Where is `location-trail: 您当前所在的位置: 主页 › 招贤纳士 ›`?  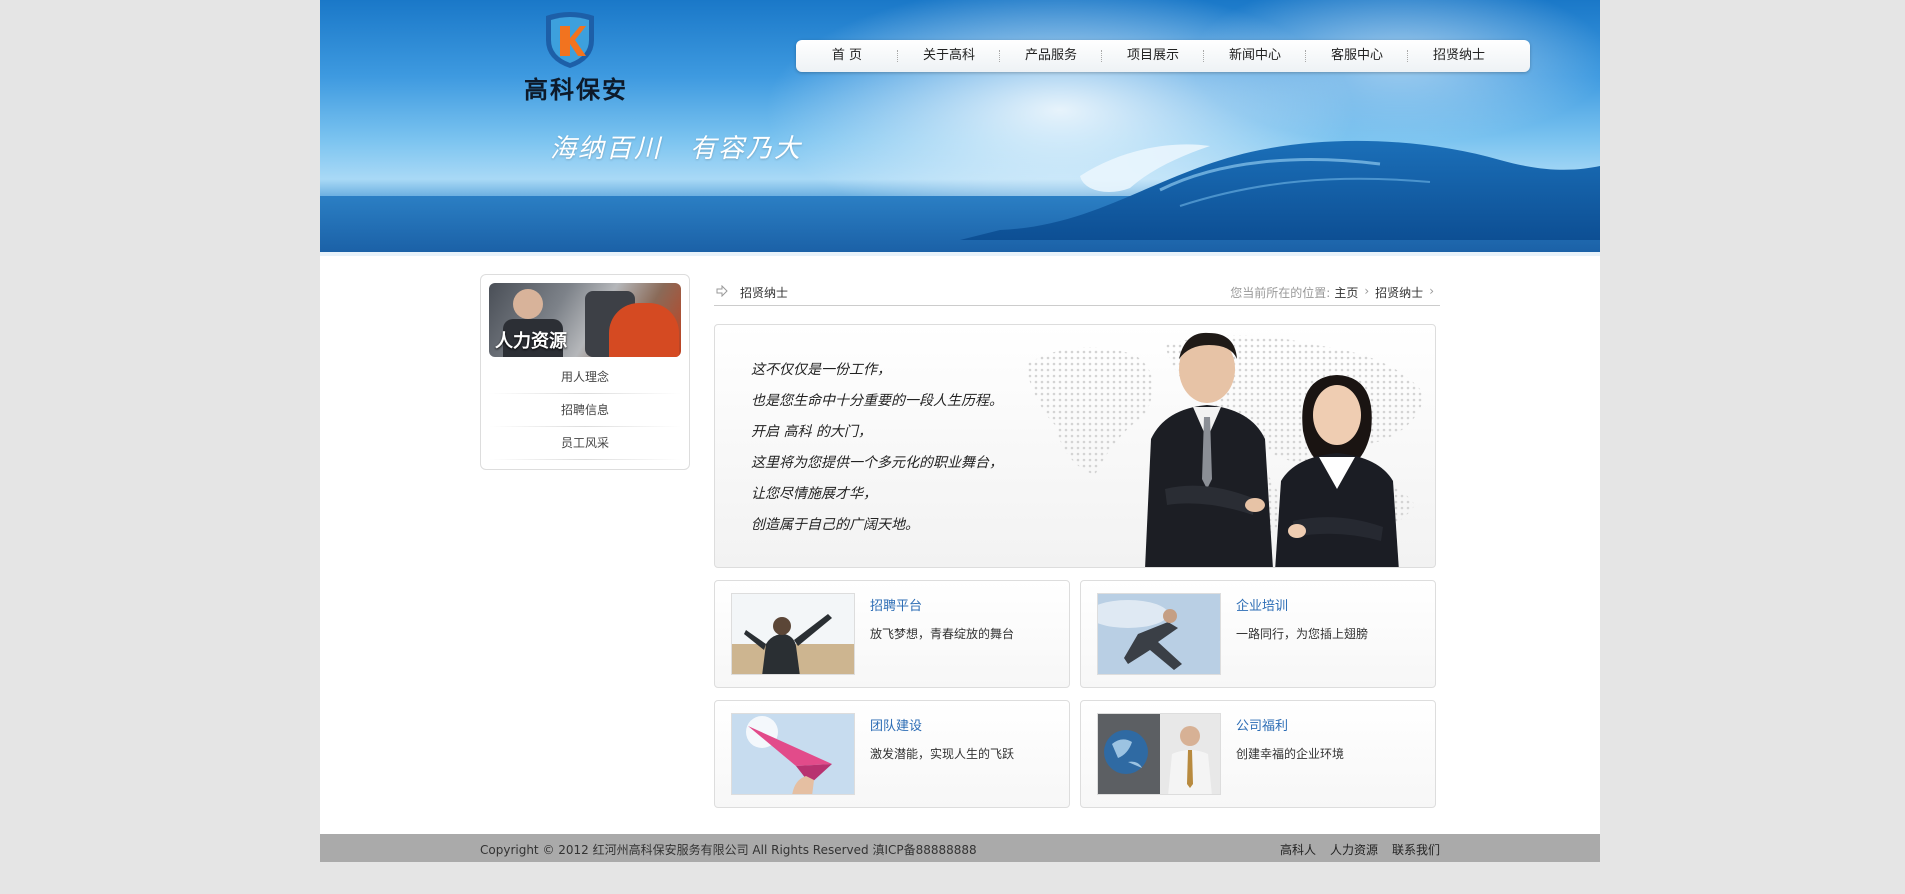 location-trail: 您当前所在的位置: 主页 › 招贤纳士 › is located at coordinates (1333, 292).